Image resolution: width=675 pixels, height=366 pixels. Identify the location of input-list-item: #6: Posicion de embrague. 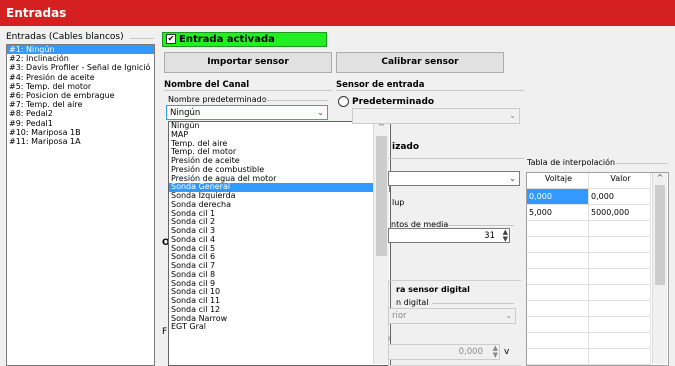
(80, 95).